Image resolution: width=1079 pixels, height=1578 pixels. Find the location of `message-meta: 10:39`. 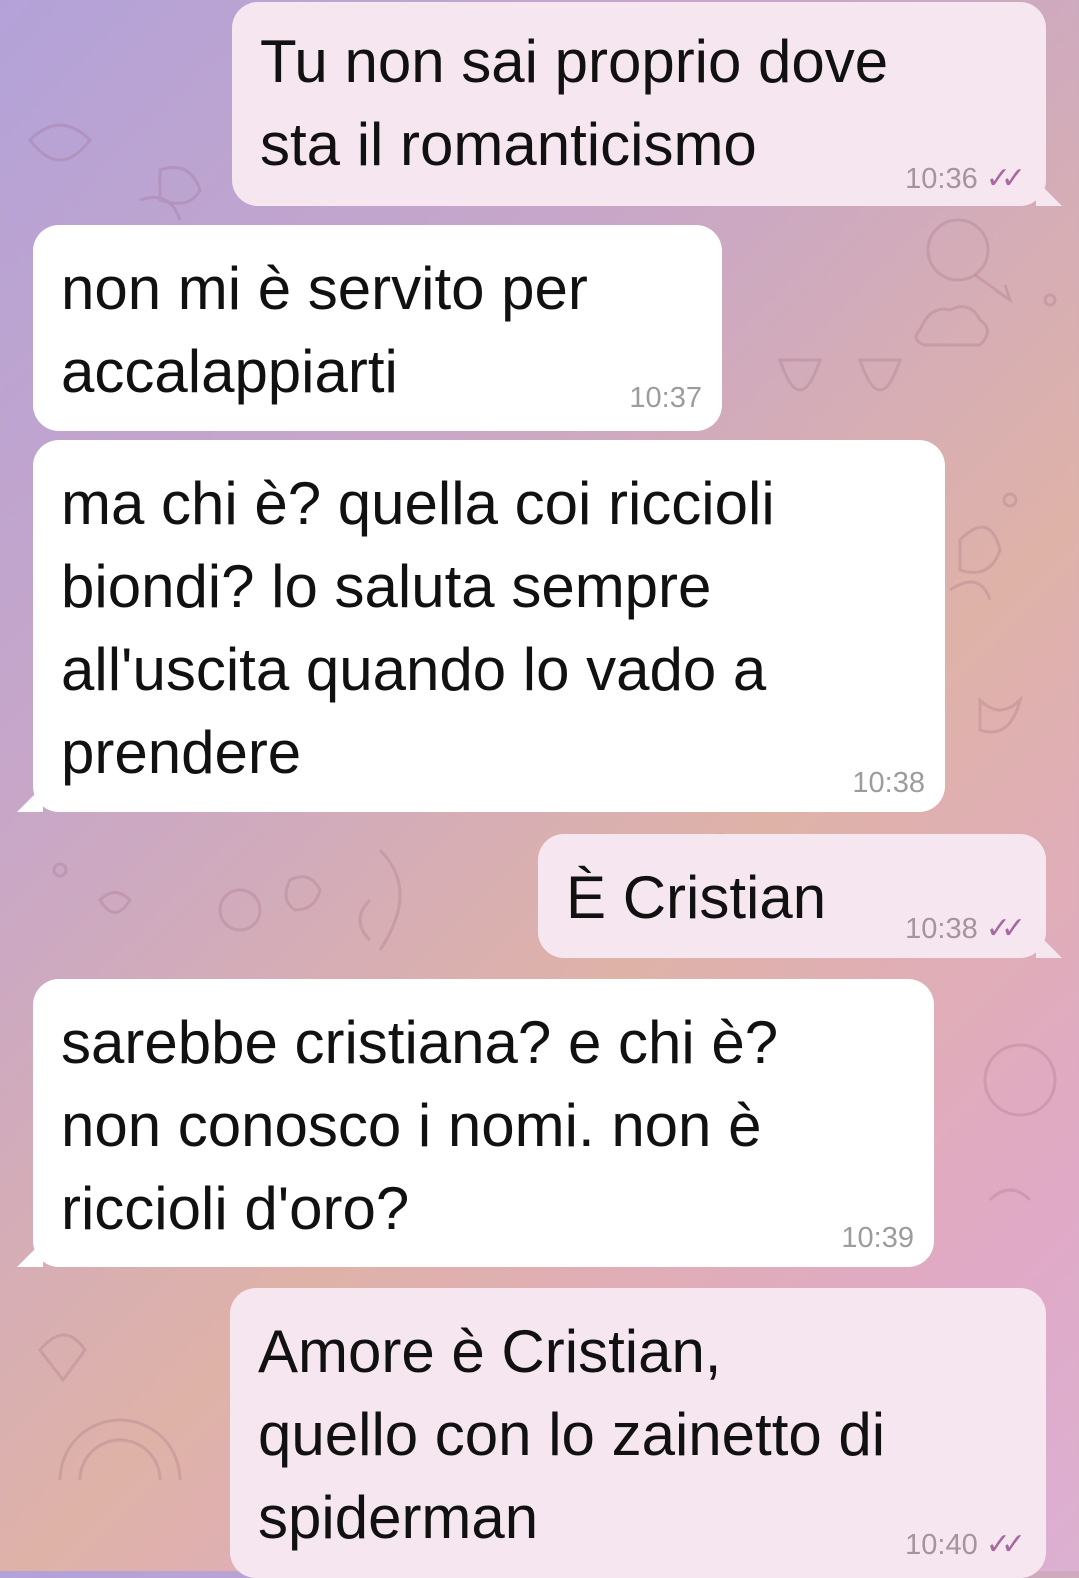

message-meta: 10:39 is located at coordinates (877, 1238).